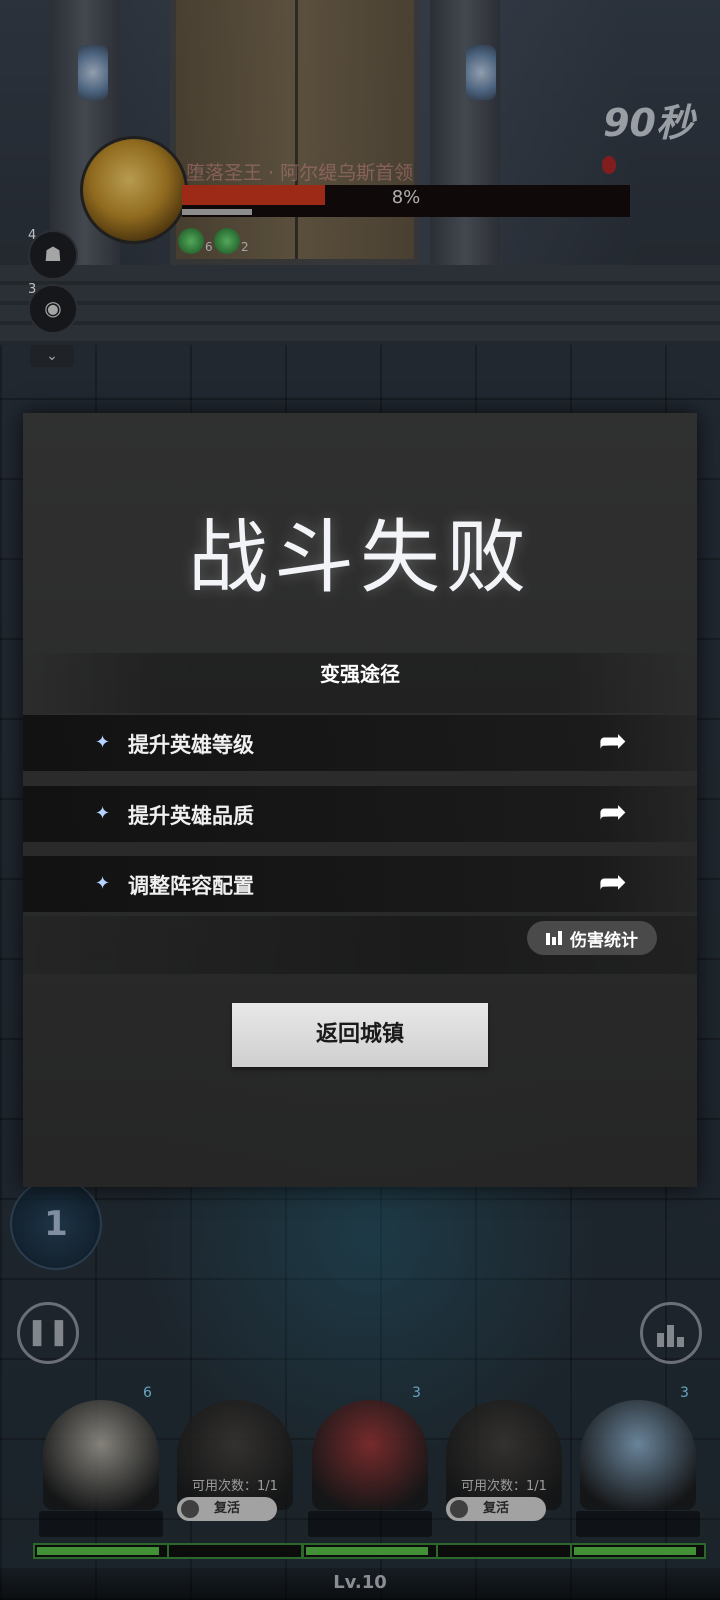 The height and width of the screenshot is (1600, 720). What do you see at coordinates (360, 814) in the screenshot?
I see `option-upgrade-quality: ✦ 提升英雄品质 ➦` at bounding box center [360, 814].